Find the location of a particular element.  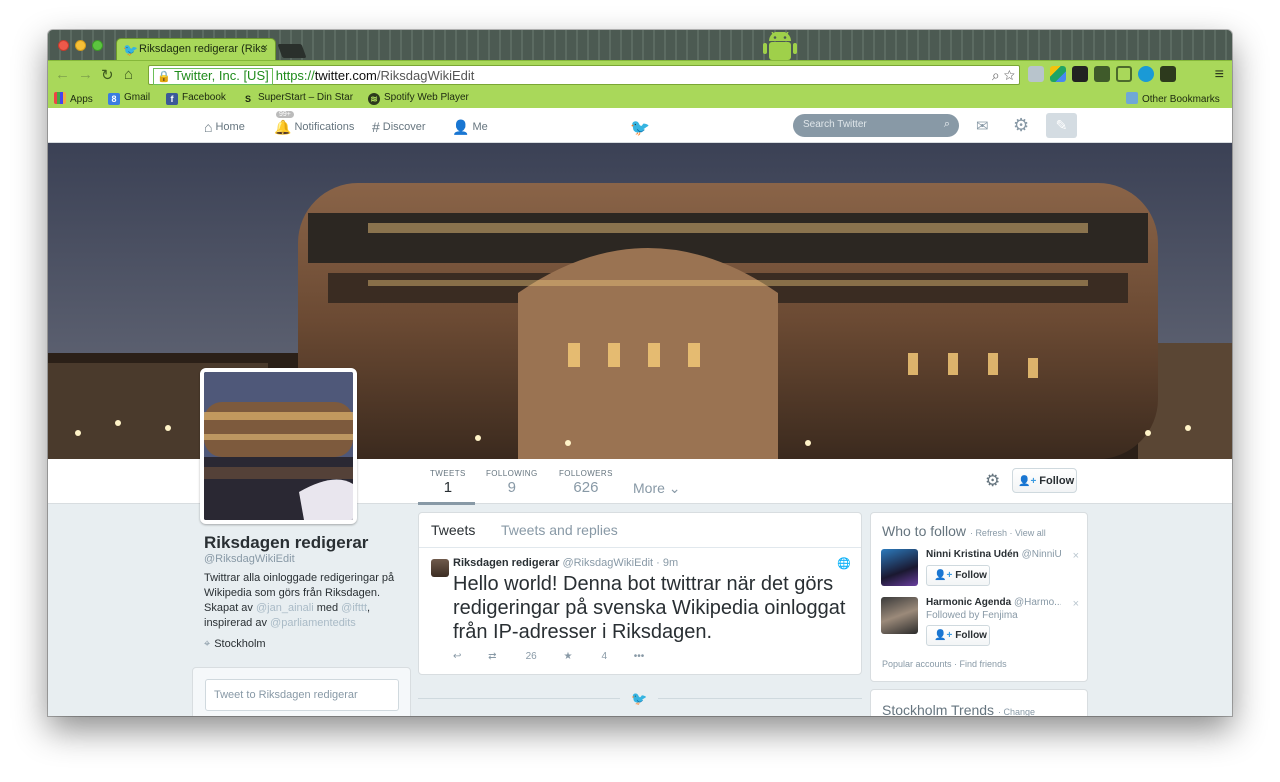

compose-tweet-button: ✎ is located at coordinates (1061, 125).